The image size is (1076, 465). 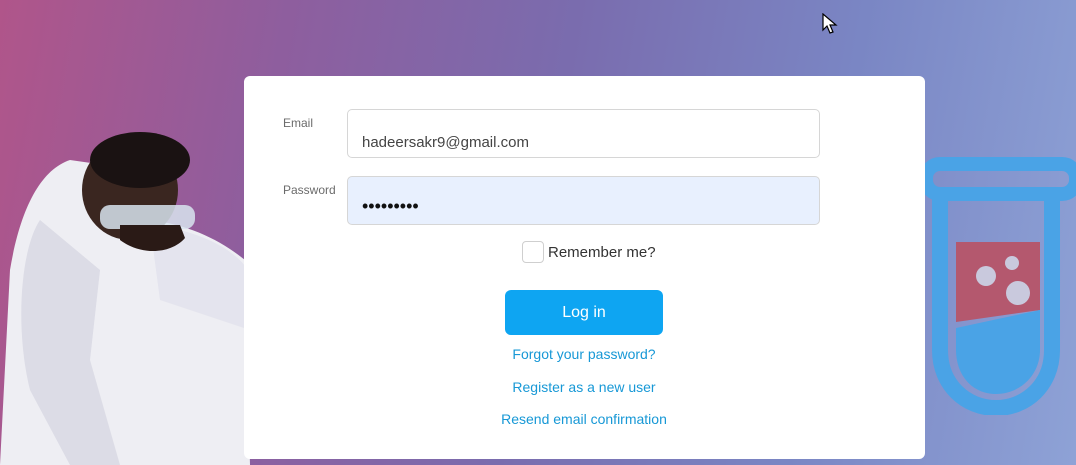 I want to click on remember-checkbox, so click(x=533, y=252).